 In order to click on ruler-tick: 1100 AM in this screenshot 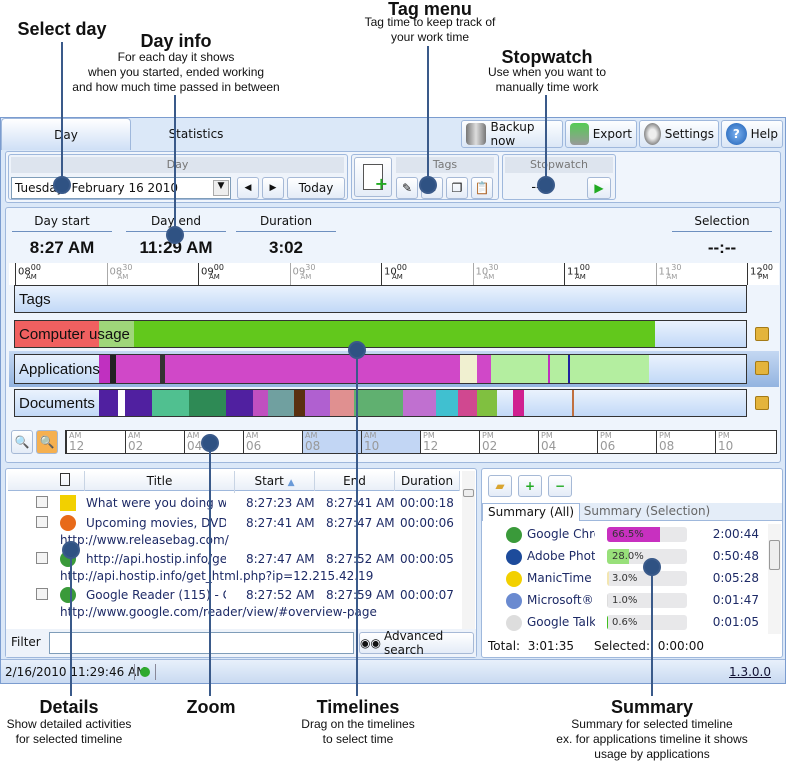, I will do `click(577, 274)`.